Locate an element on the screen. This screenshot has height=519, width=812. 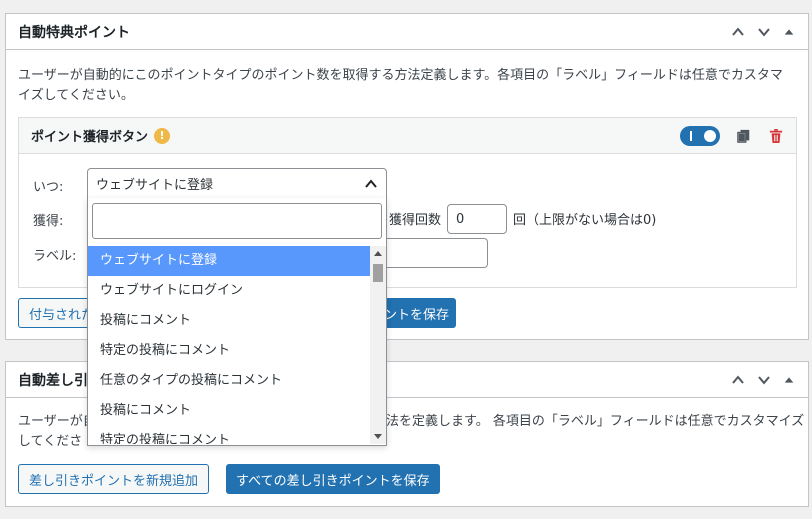
scroll-down-arrow-icon is located at coordinates (378, 436).